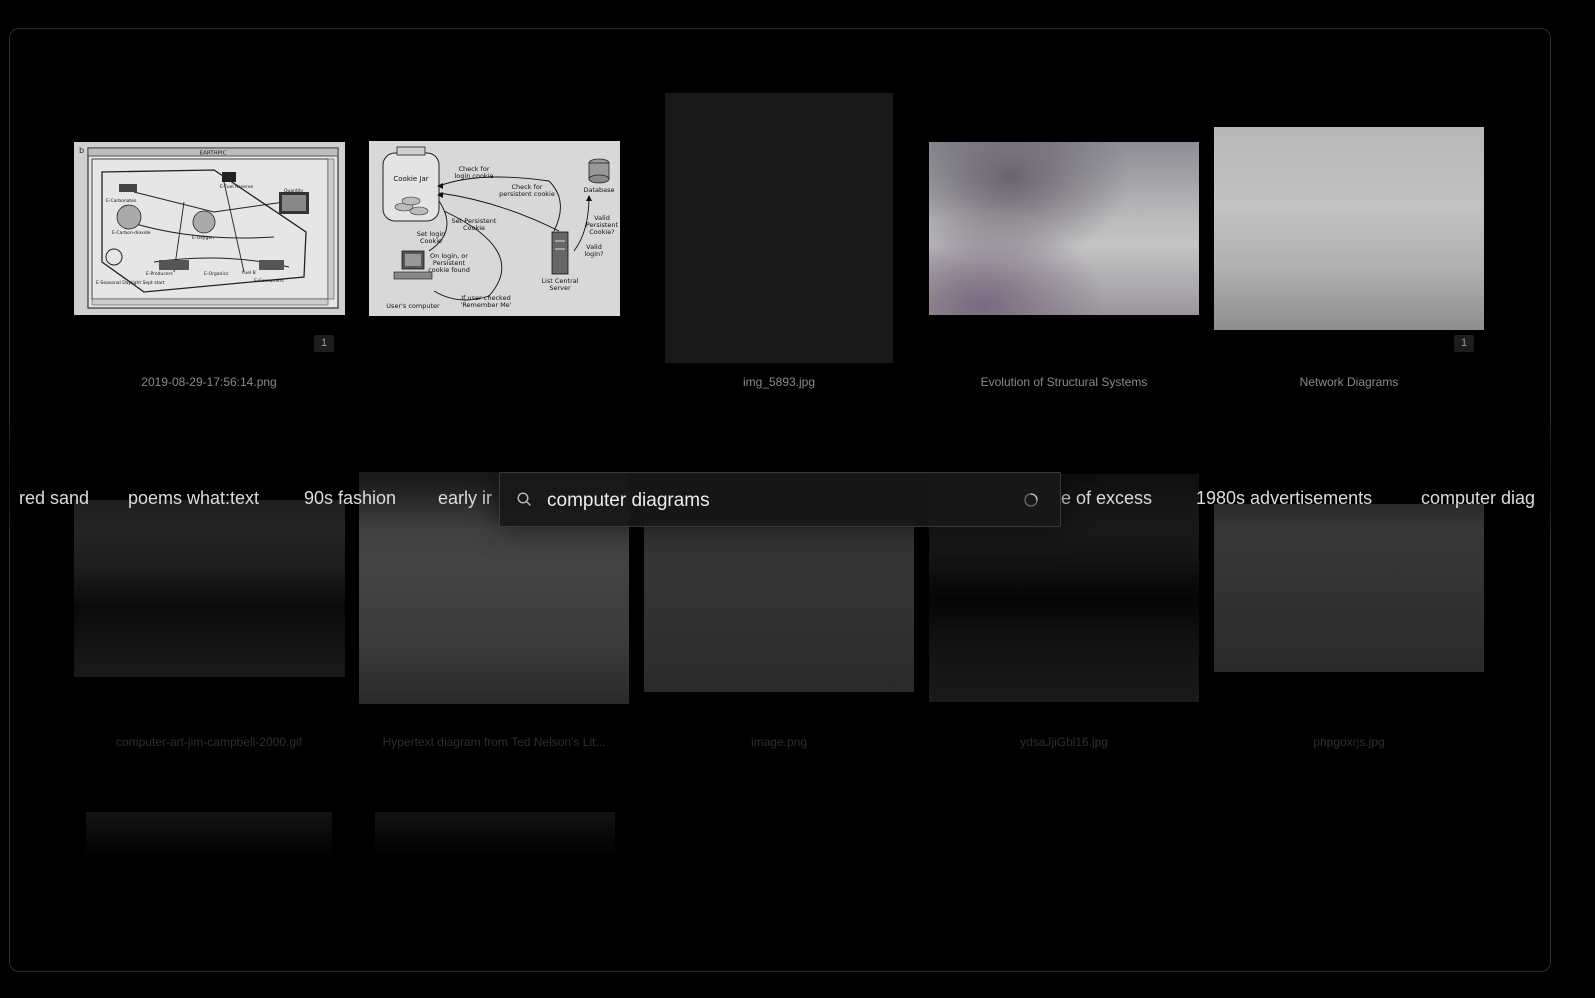  Describe the element at coordinates (1064, 742) in the screenshot. I see `thumbnail-caption: ydsaJjiGbl16.jpg` at that location.